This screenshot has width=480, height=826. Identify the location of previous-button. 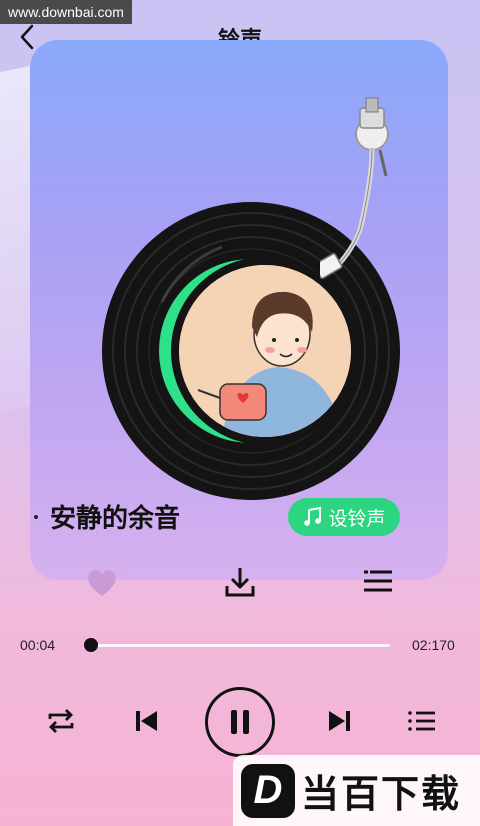
(147, 721).